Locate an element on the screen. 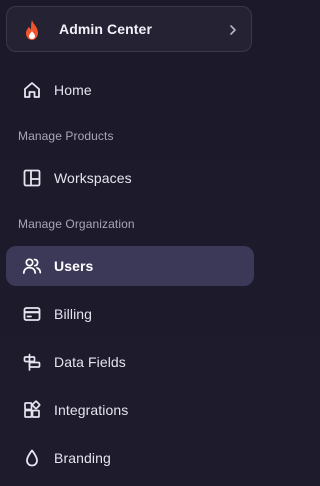 This screenshot has height=486, width=320. nav-item-label: Users is located at coordinates (74, 266).